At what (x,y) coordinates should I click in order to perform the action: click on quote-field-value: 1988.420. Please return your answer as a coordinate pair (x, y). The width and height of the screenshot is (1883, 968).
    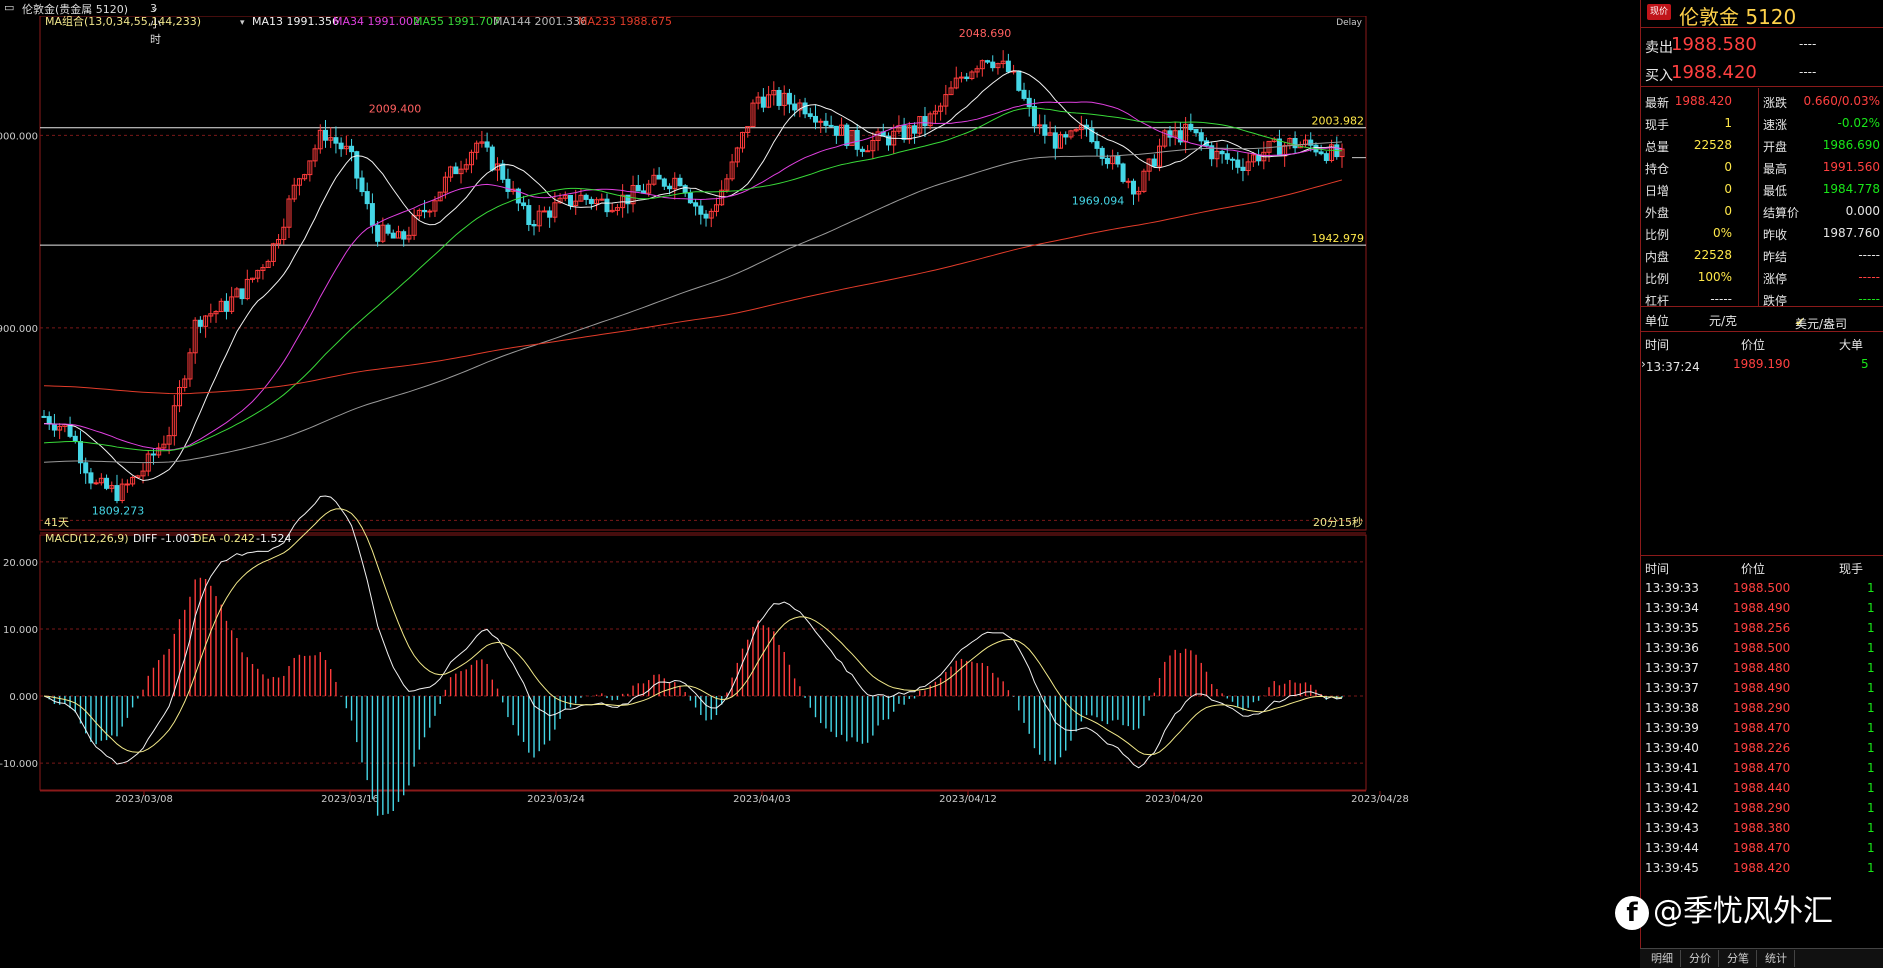
    Looking at the image, I should click on (1703, 101).